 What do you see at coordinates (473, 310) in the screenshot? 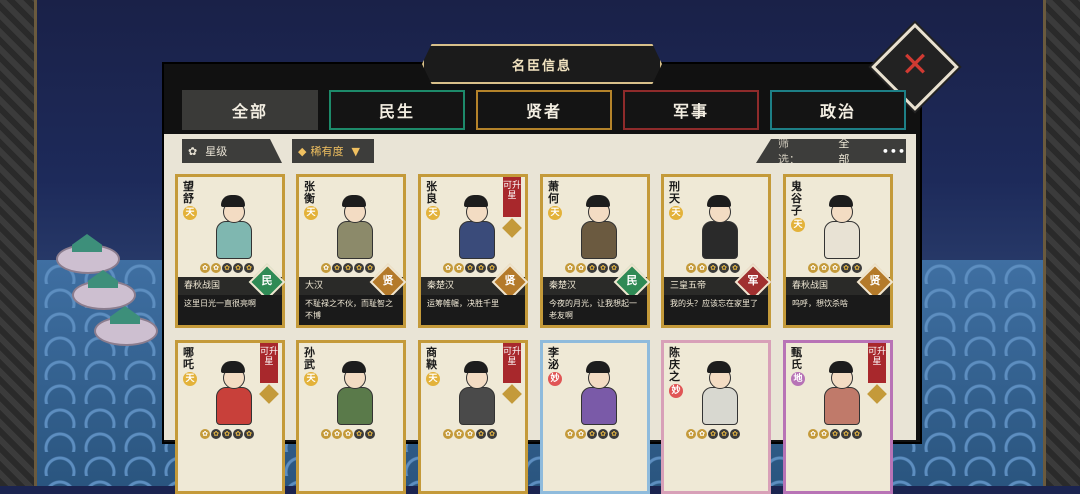
I see `minister-quote: 运筹帷幄，决胜千里` at bounding box center [473, 310].